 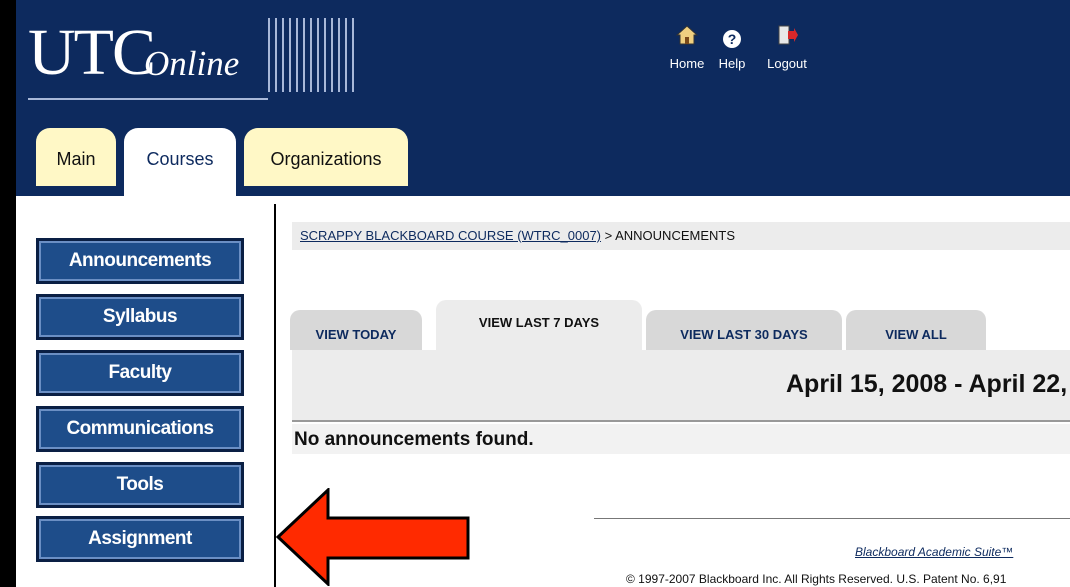 I want to click on help-link-label: Help, so click(x=732, y=63).